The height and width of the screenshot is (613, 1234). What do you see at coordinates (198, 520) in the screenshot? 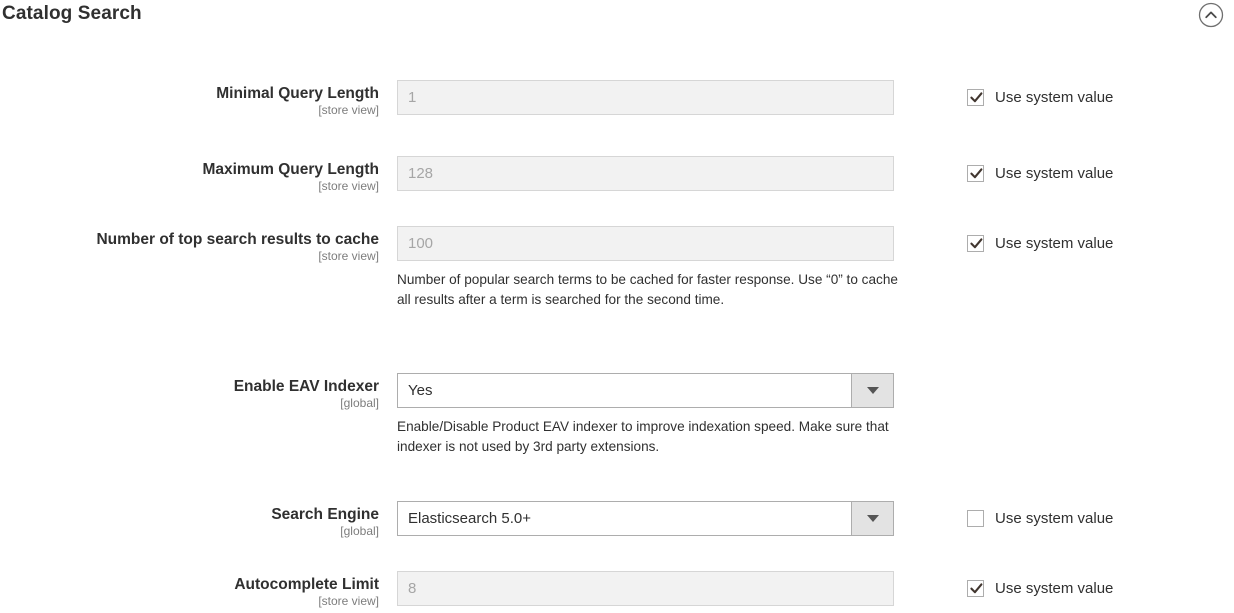
I see `field-label-cell: Search Engine [global]` at bounding box center [198, 520].